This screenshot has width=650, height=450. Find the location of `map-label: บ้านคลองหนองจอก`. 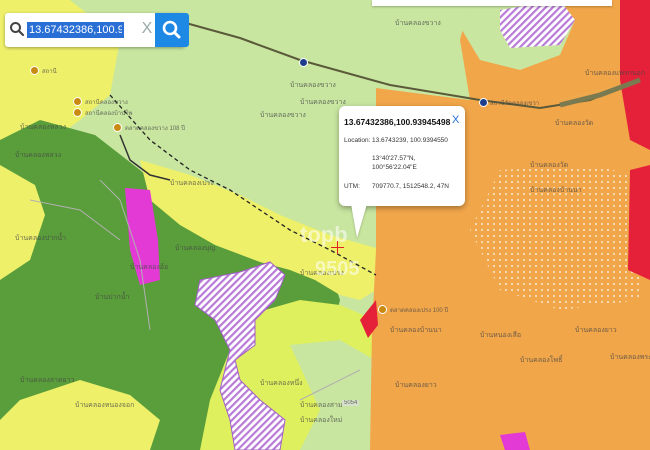

map-label: บ้านคลองหนองจอก is located at coordinates (105, 405).